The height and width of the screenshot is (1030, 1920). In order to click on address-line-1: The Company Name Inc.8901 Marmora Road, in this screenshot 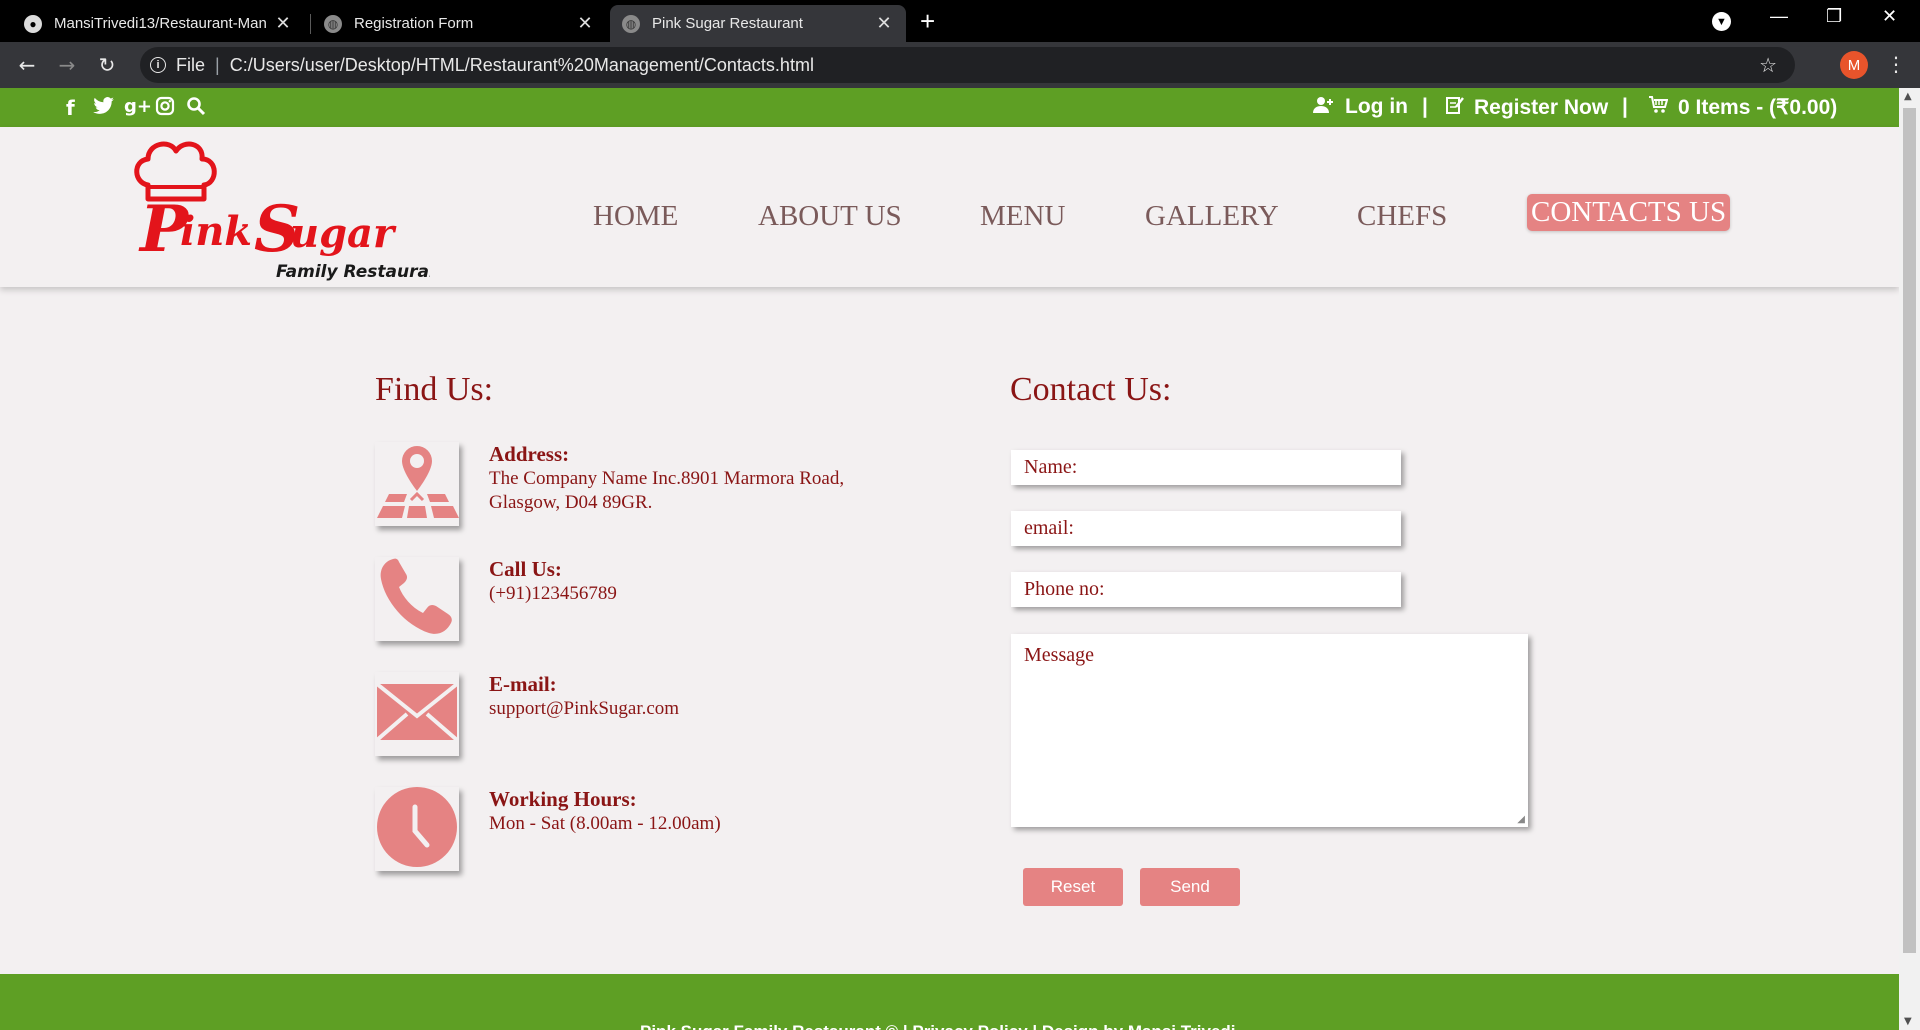, I will do `click(667, 478)`.